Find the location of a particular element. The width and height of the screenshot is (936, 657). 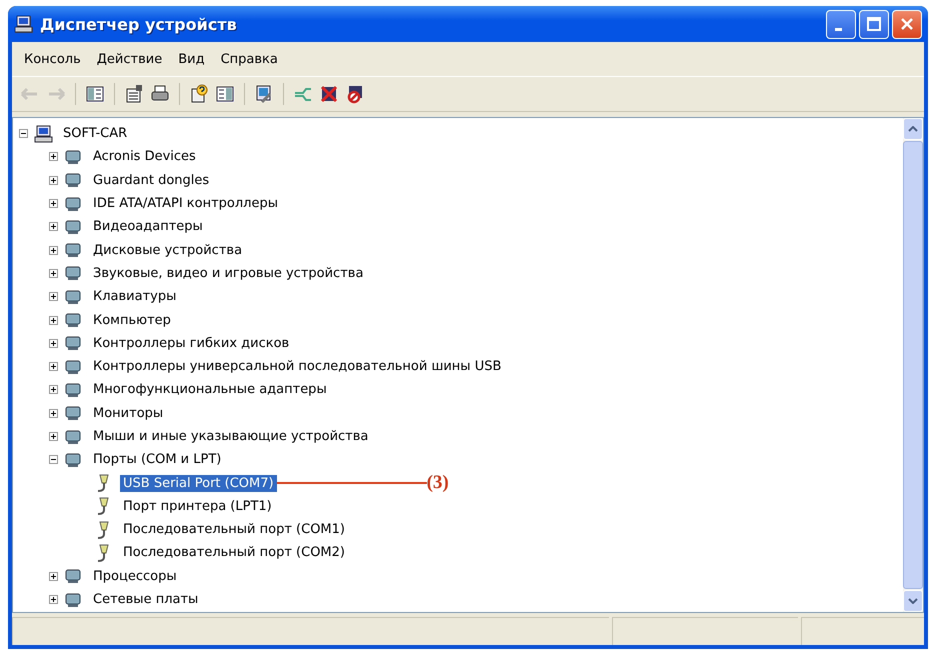

tree-item: Guardant dongles is located at coordinates (151, 180).